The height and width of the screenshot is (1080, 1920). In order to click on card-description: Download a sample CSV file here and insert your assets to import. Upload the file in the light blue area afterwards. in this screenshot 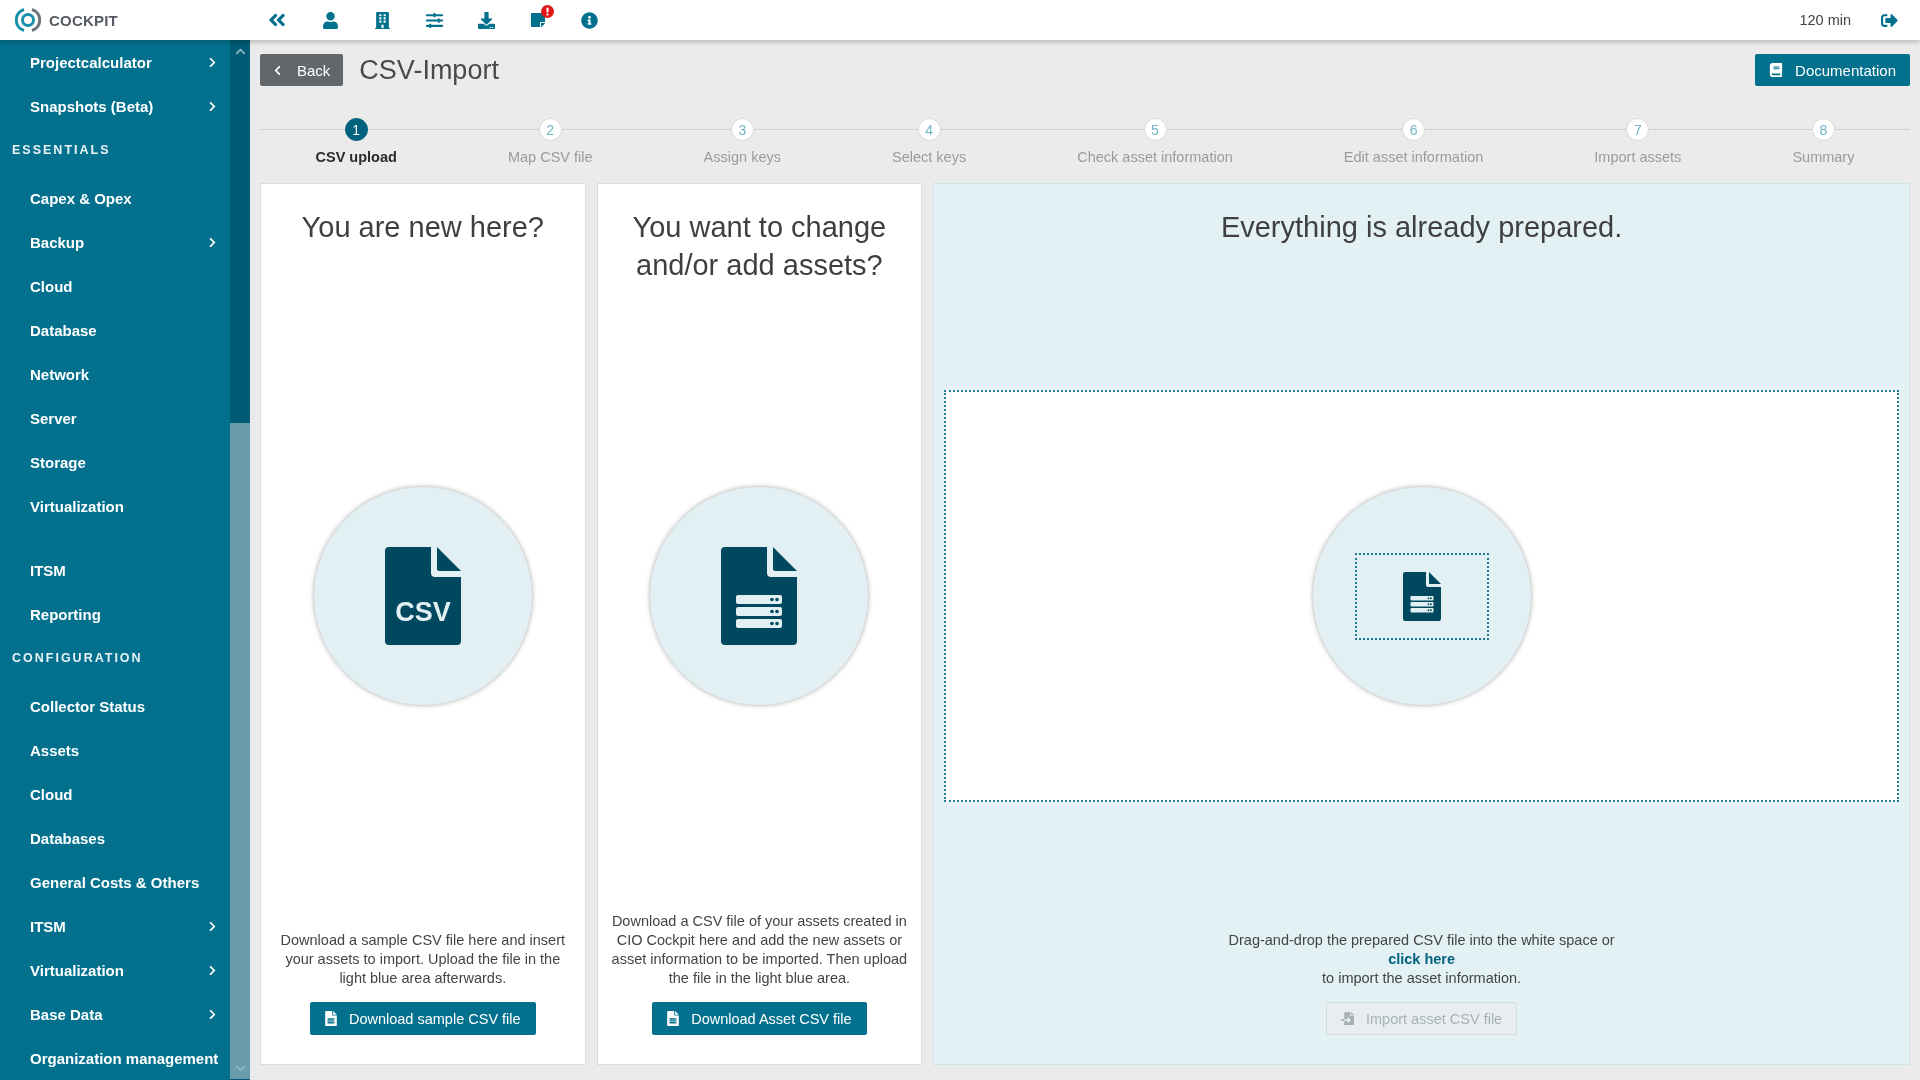, I will do `click(423, 959)`.